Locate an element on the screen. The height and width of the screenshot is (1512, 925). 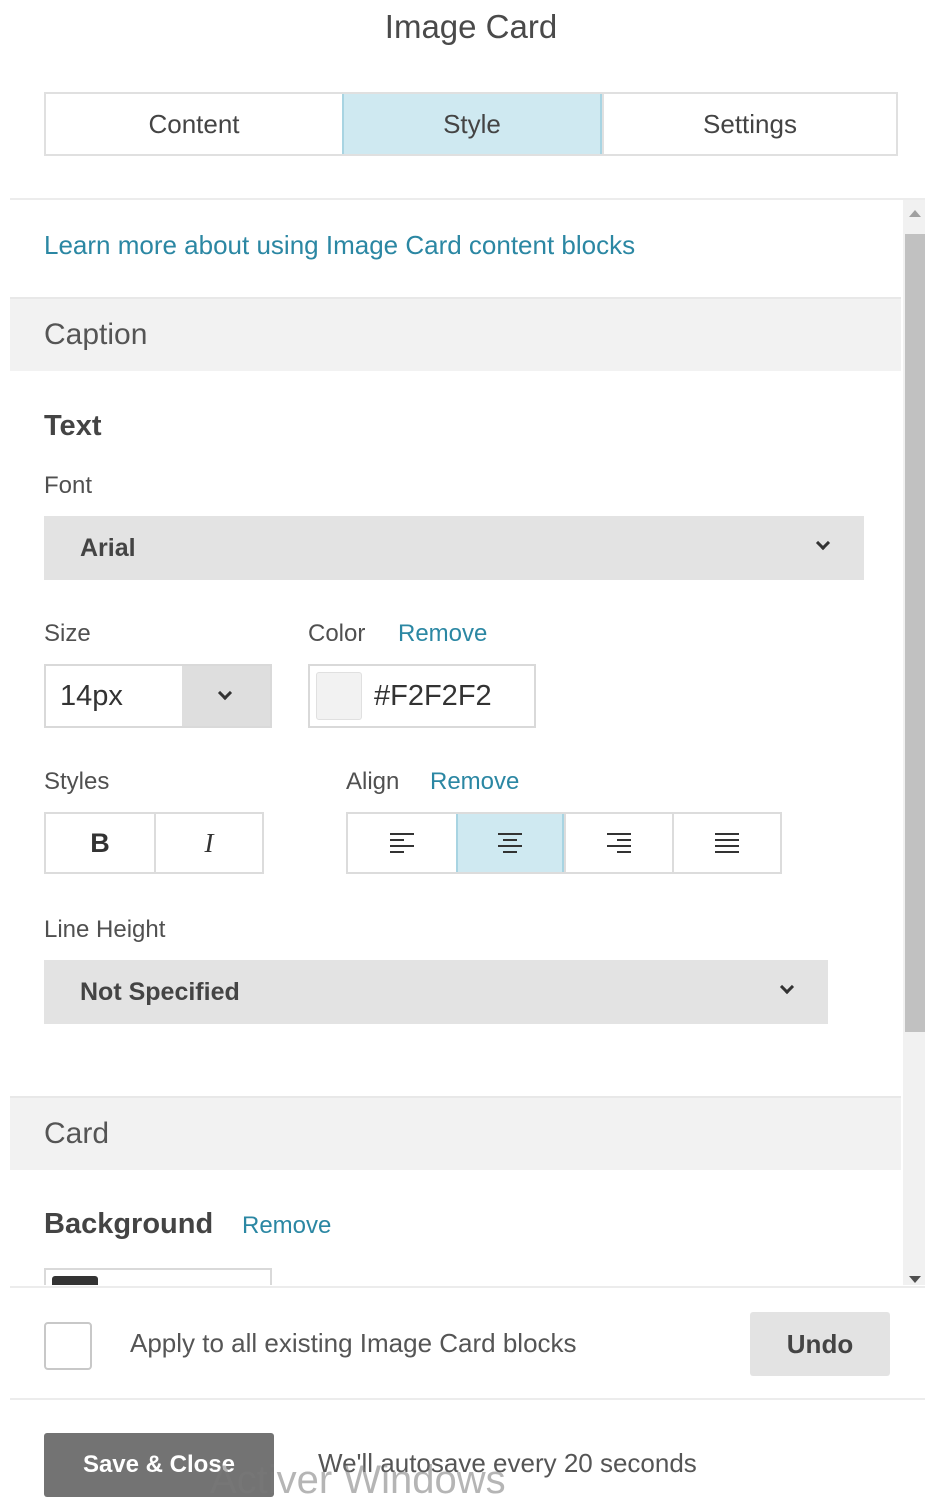
background-label: Background is located at coordinates (129, 1224).